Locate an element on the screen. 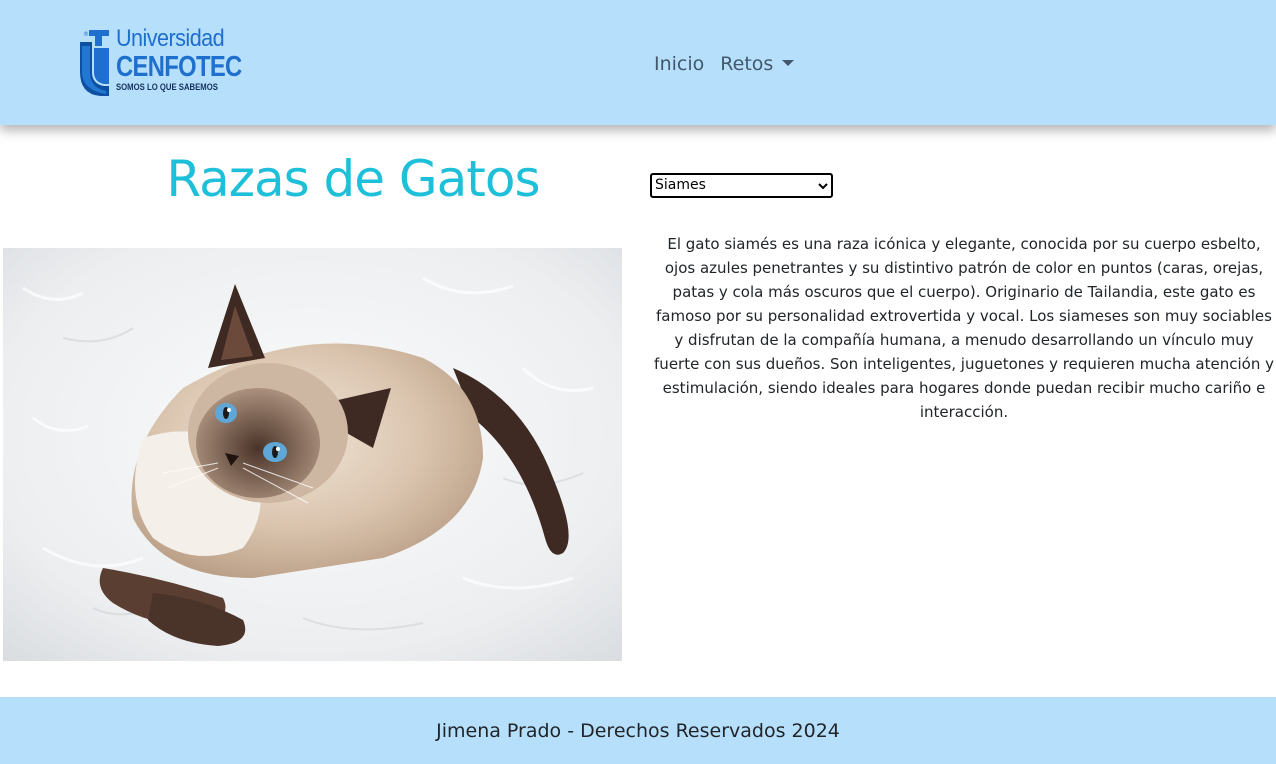 The height and width of the screenshot is (764, 1276). logo-cenfotec: CENFOTEC is located at coordinates (179, 67).